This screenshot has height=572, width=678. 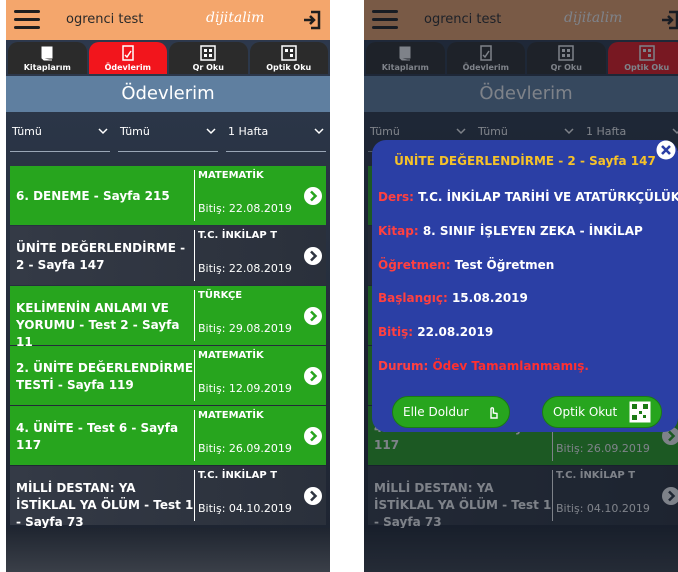 I want to click on detail-label: Ders:, so click(x=396, y=197).